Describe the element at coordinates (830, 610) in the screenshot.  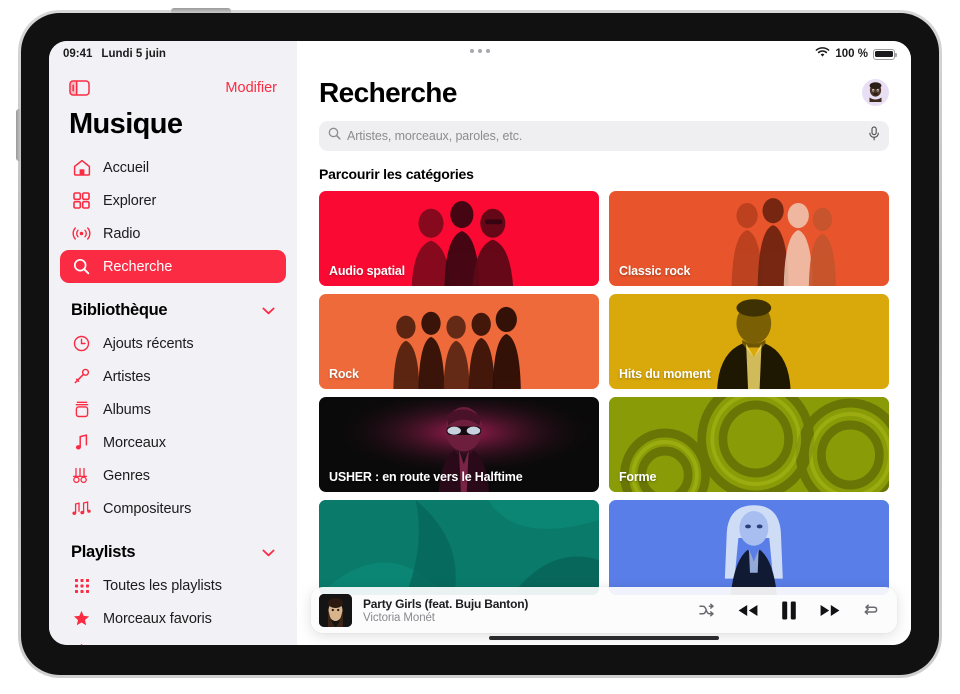
I see `fast-forward-icon` at that location.